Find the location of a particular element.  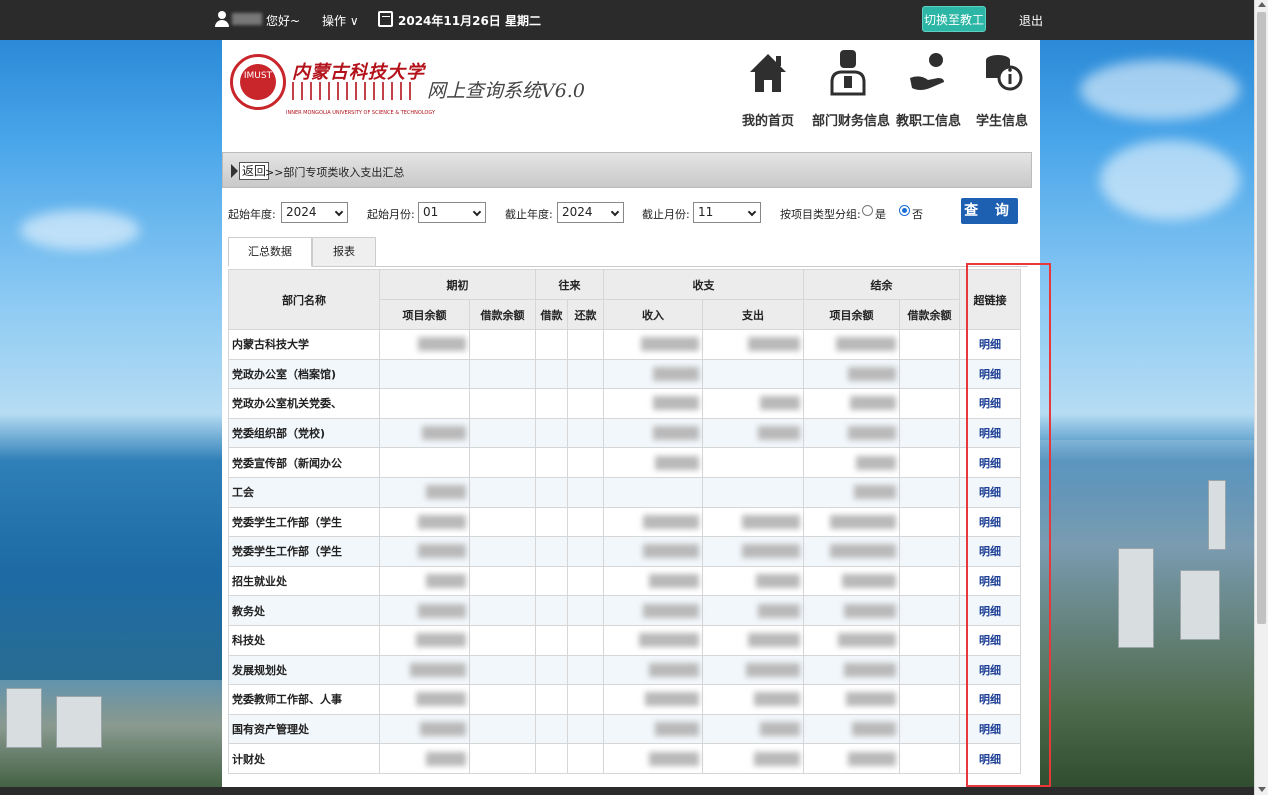

university-name: 内蒙古科技大学 is located at coordinates (358, 72).